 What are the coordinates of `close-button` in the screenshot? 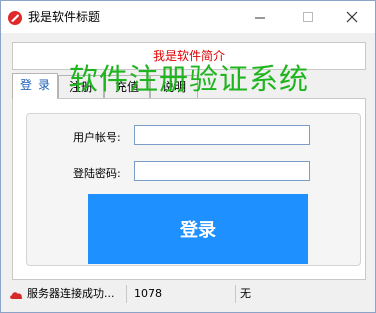 It's located at (352, 17).